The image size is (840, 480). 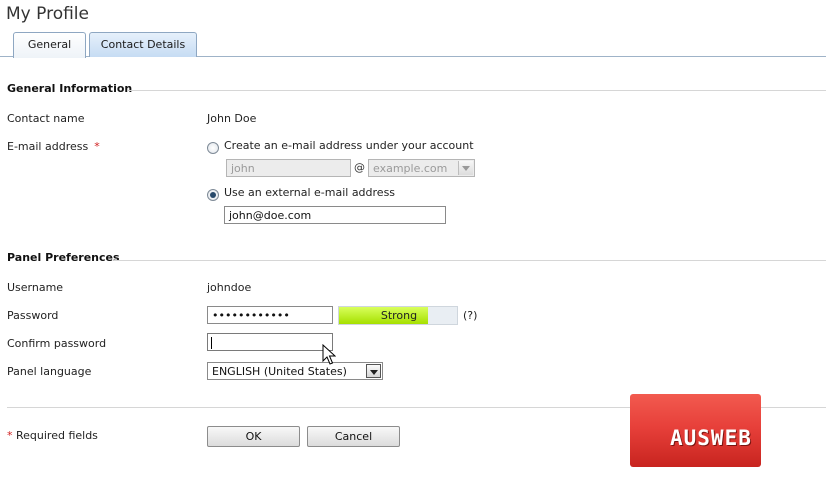 I want to click on tab-bar: General Contact Details, so click(x=413, y=44).